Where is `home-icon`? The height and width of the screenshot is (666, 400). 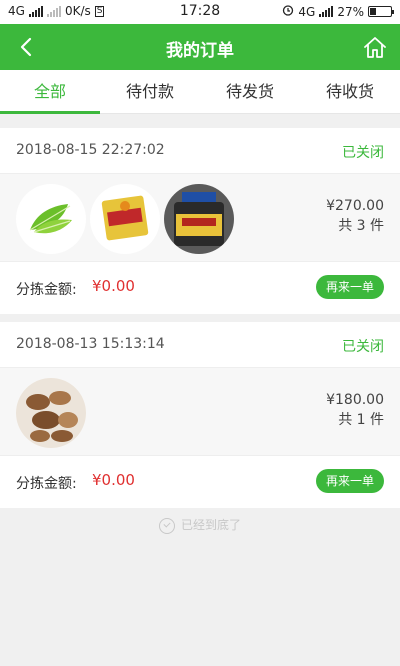 home-icon is located at coordinates (375, 47).